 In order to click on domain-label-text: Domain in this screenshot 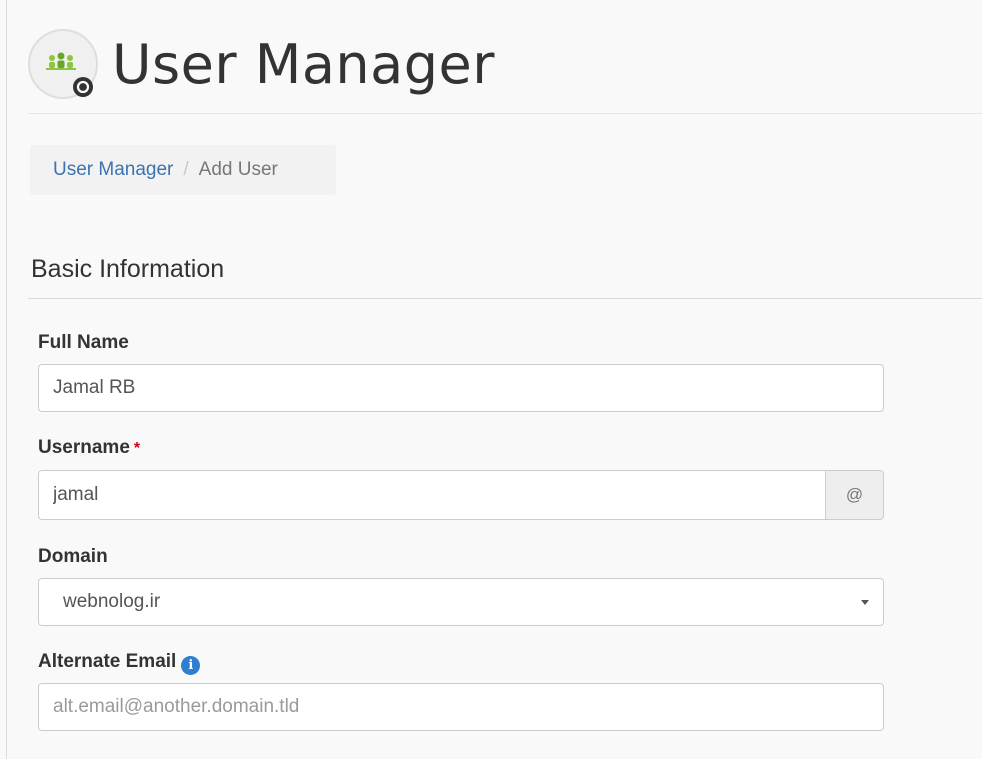, I will do `click(73, 556)`.